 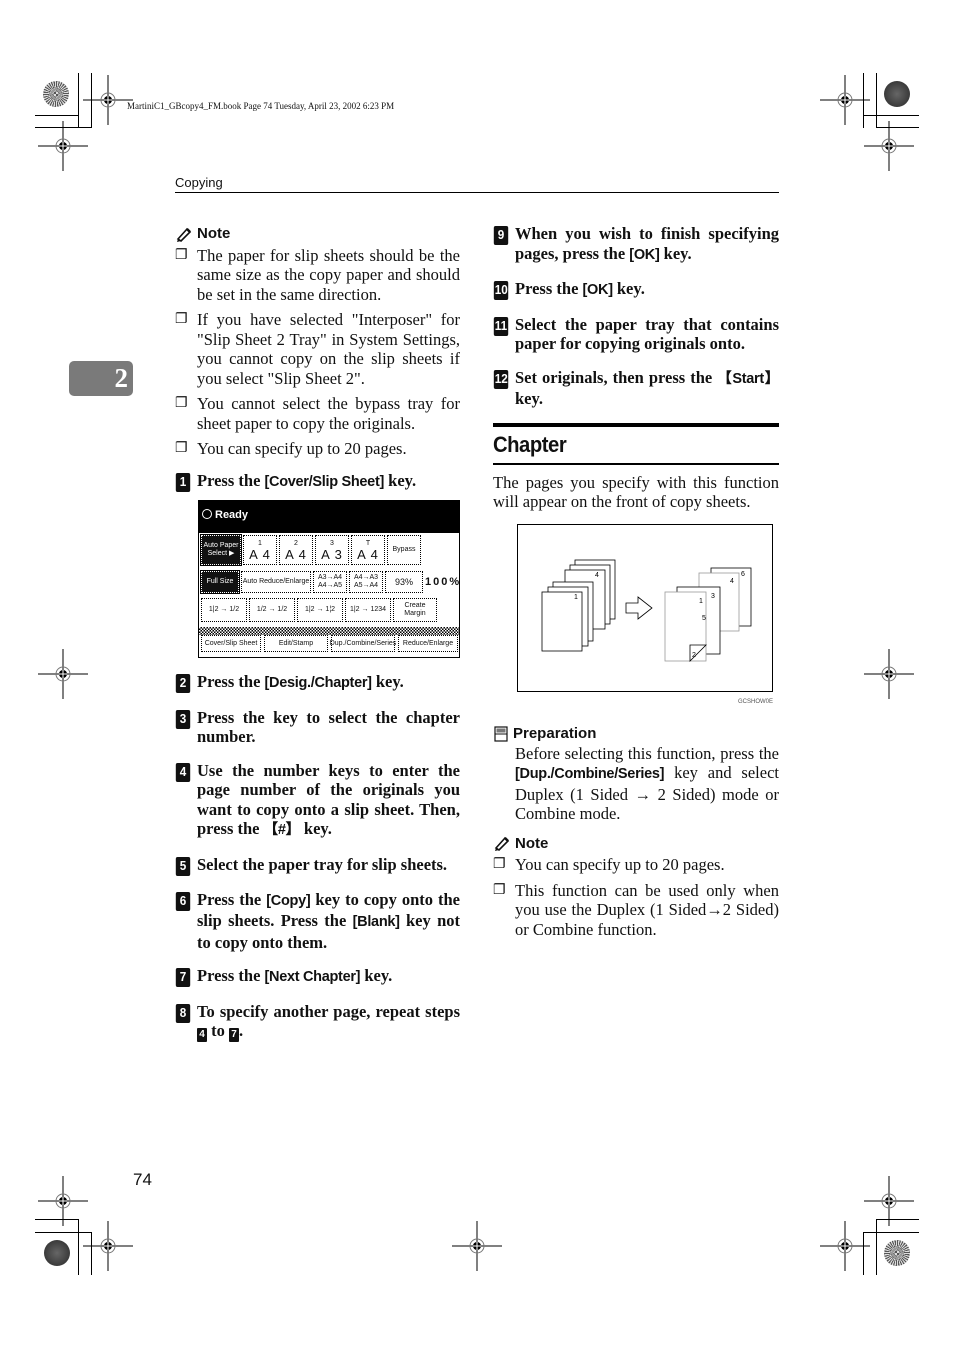 I want to click on page-label: 3, so click(x=713, y=596).